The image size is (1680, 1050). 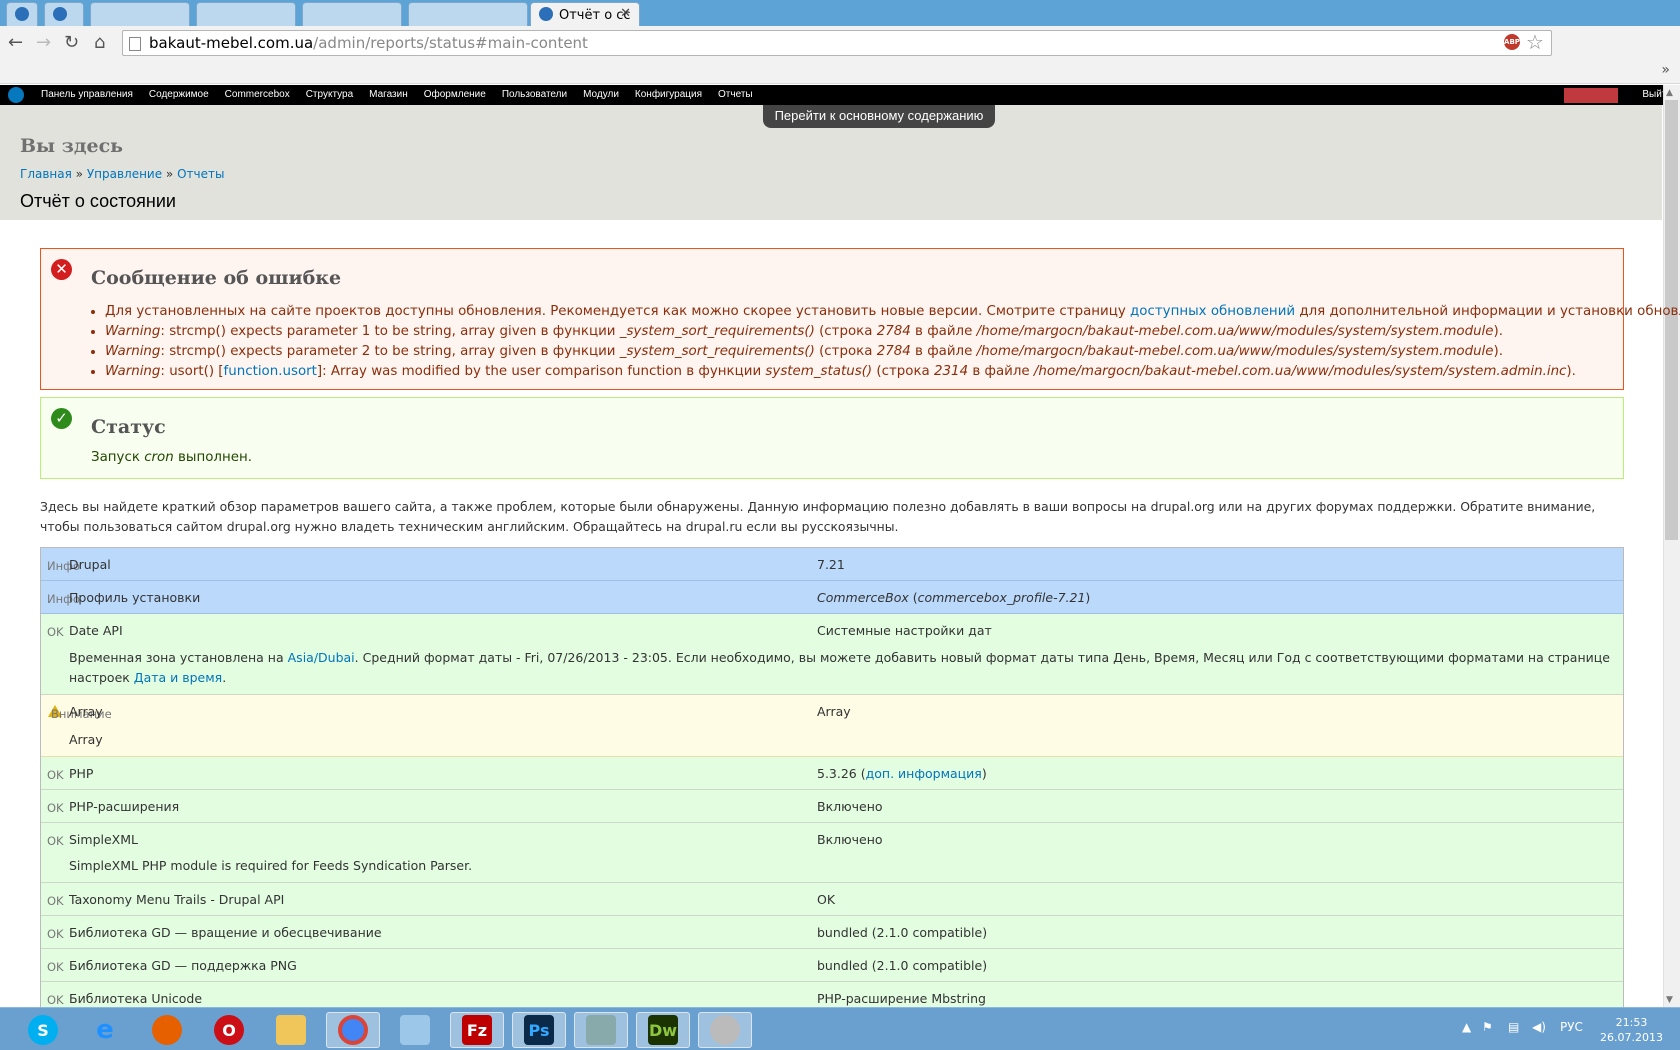 I want to click on more-bookmarks-icon: », so click(x=1665, y=70).